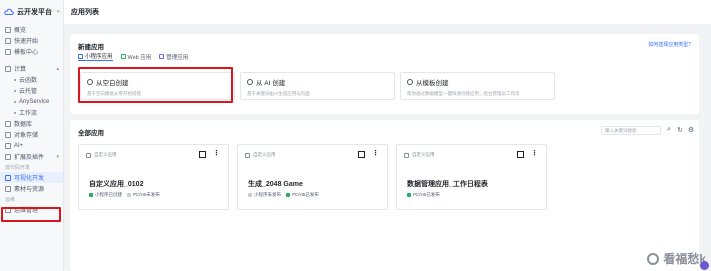  I want to click on sidebar-sub-cloud-functions: 云函数, so click(31, 79).